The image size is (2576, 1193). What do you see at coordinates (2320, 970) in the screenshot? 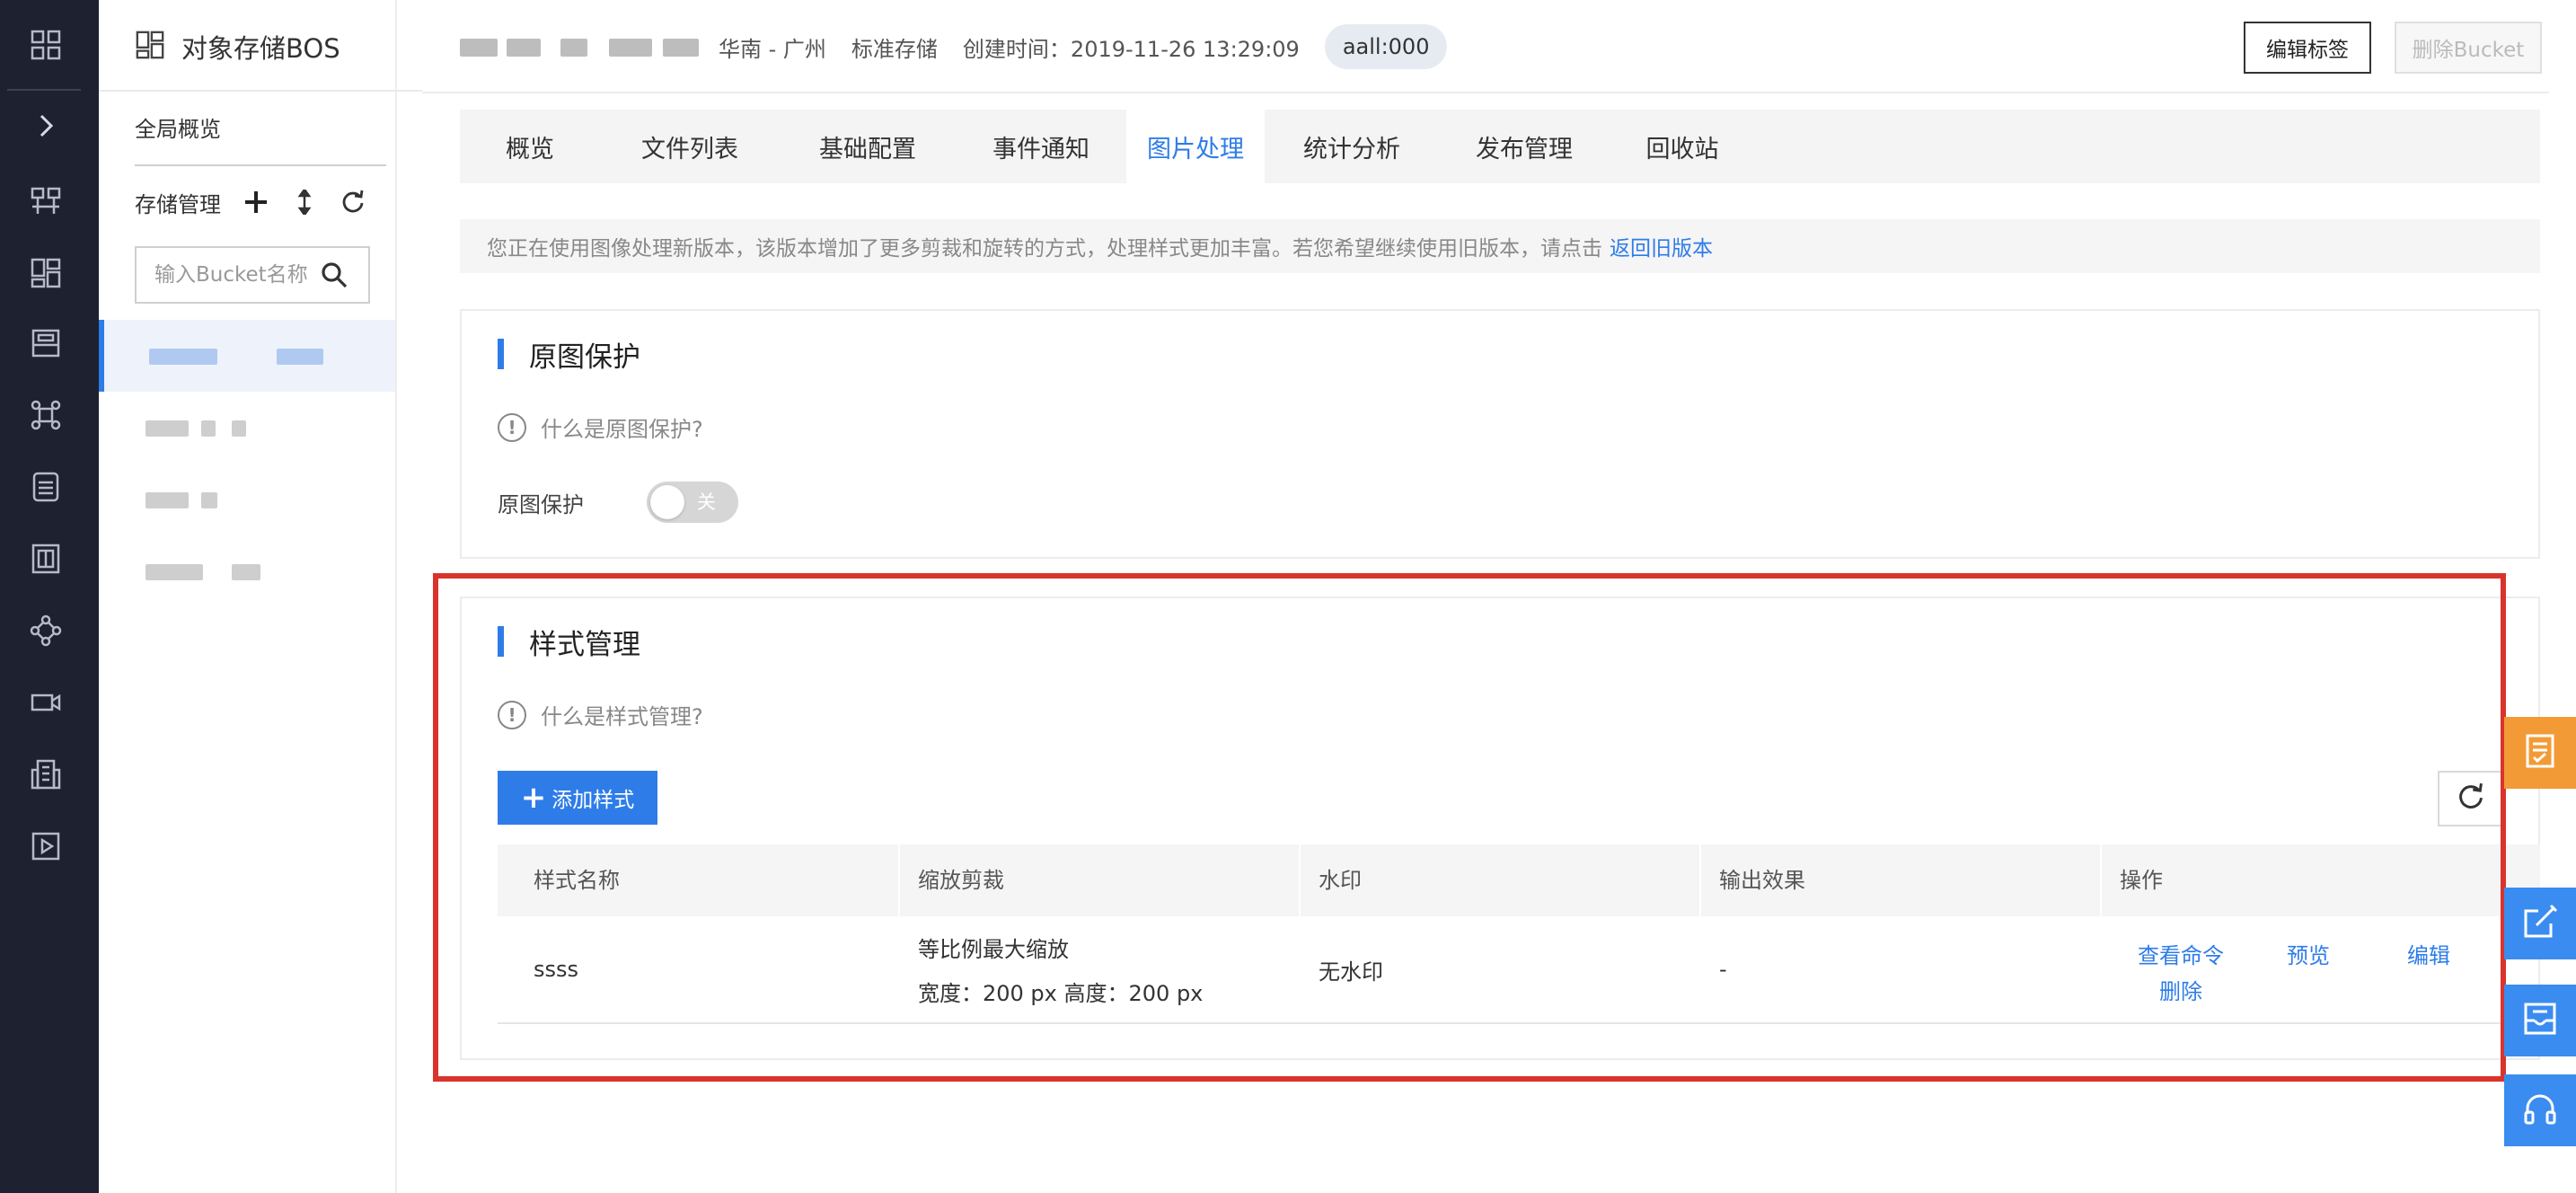
I see `actions-cell: 查看命令 预览 编辑 删除` at bounding box center [2320, 970].